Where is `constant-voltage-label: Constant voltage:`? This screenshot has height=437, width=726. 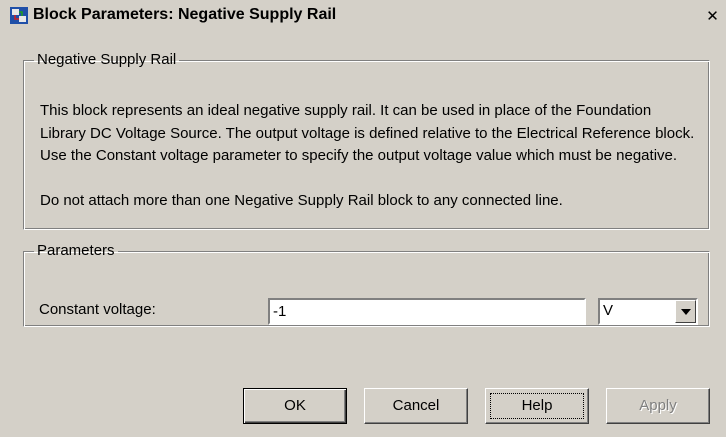 constant-voltage-label: Constant voltage: is located at coordinates (97, 309).